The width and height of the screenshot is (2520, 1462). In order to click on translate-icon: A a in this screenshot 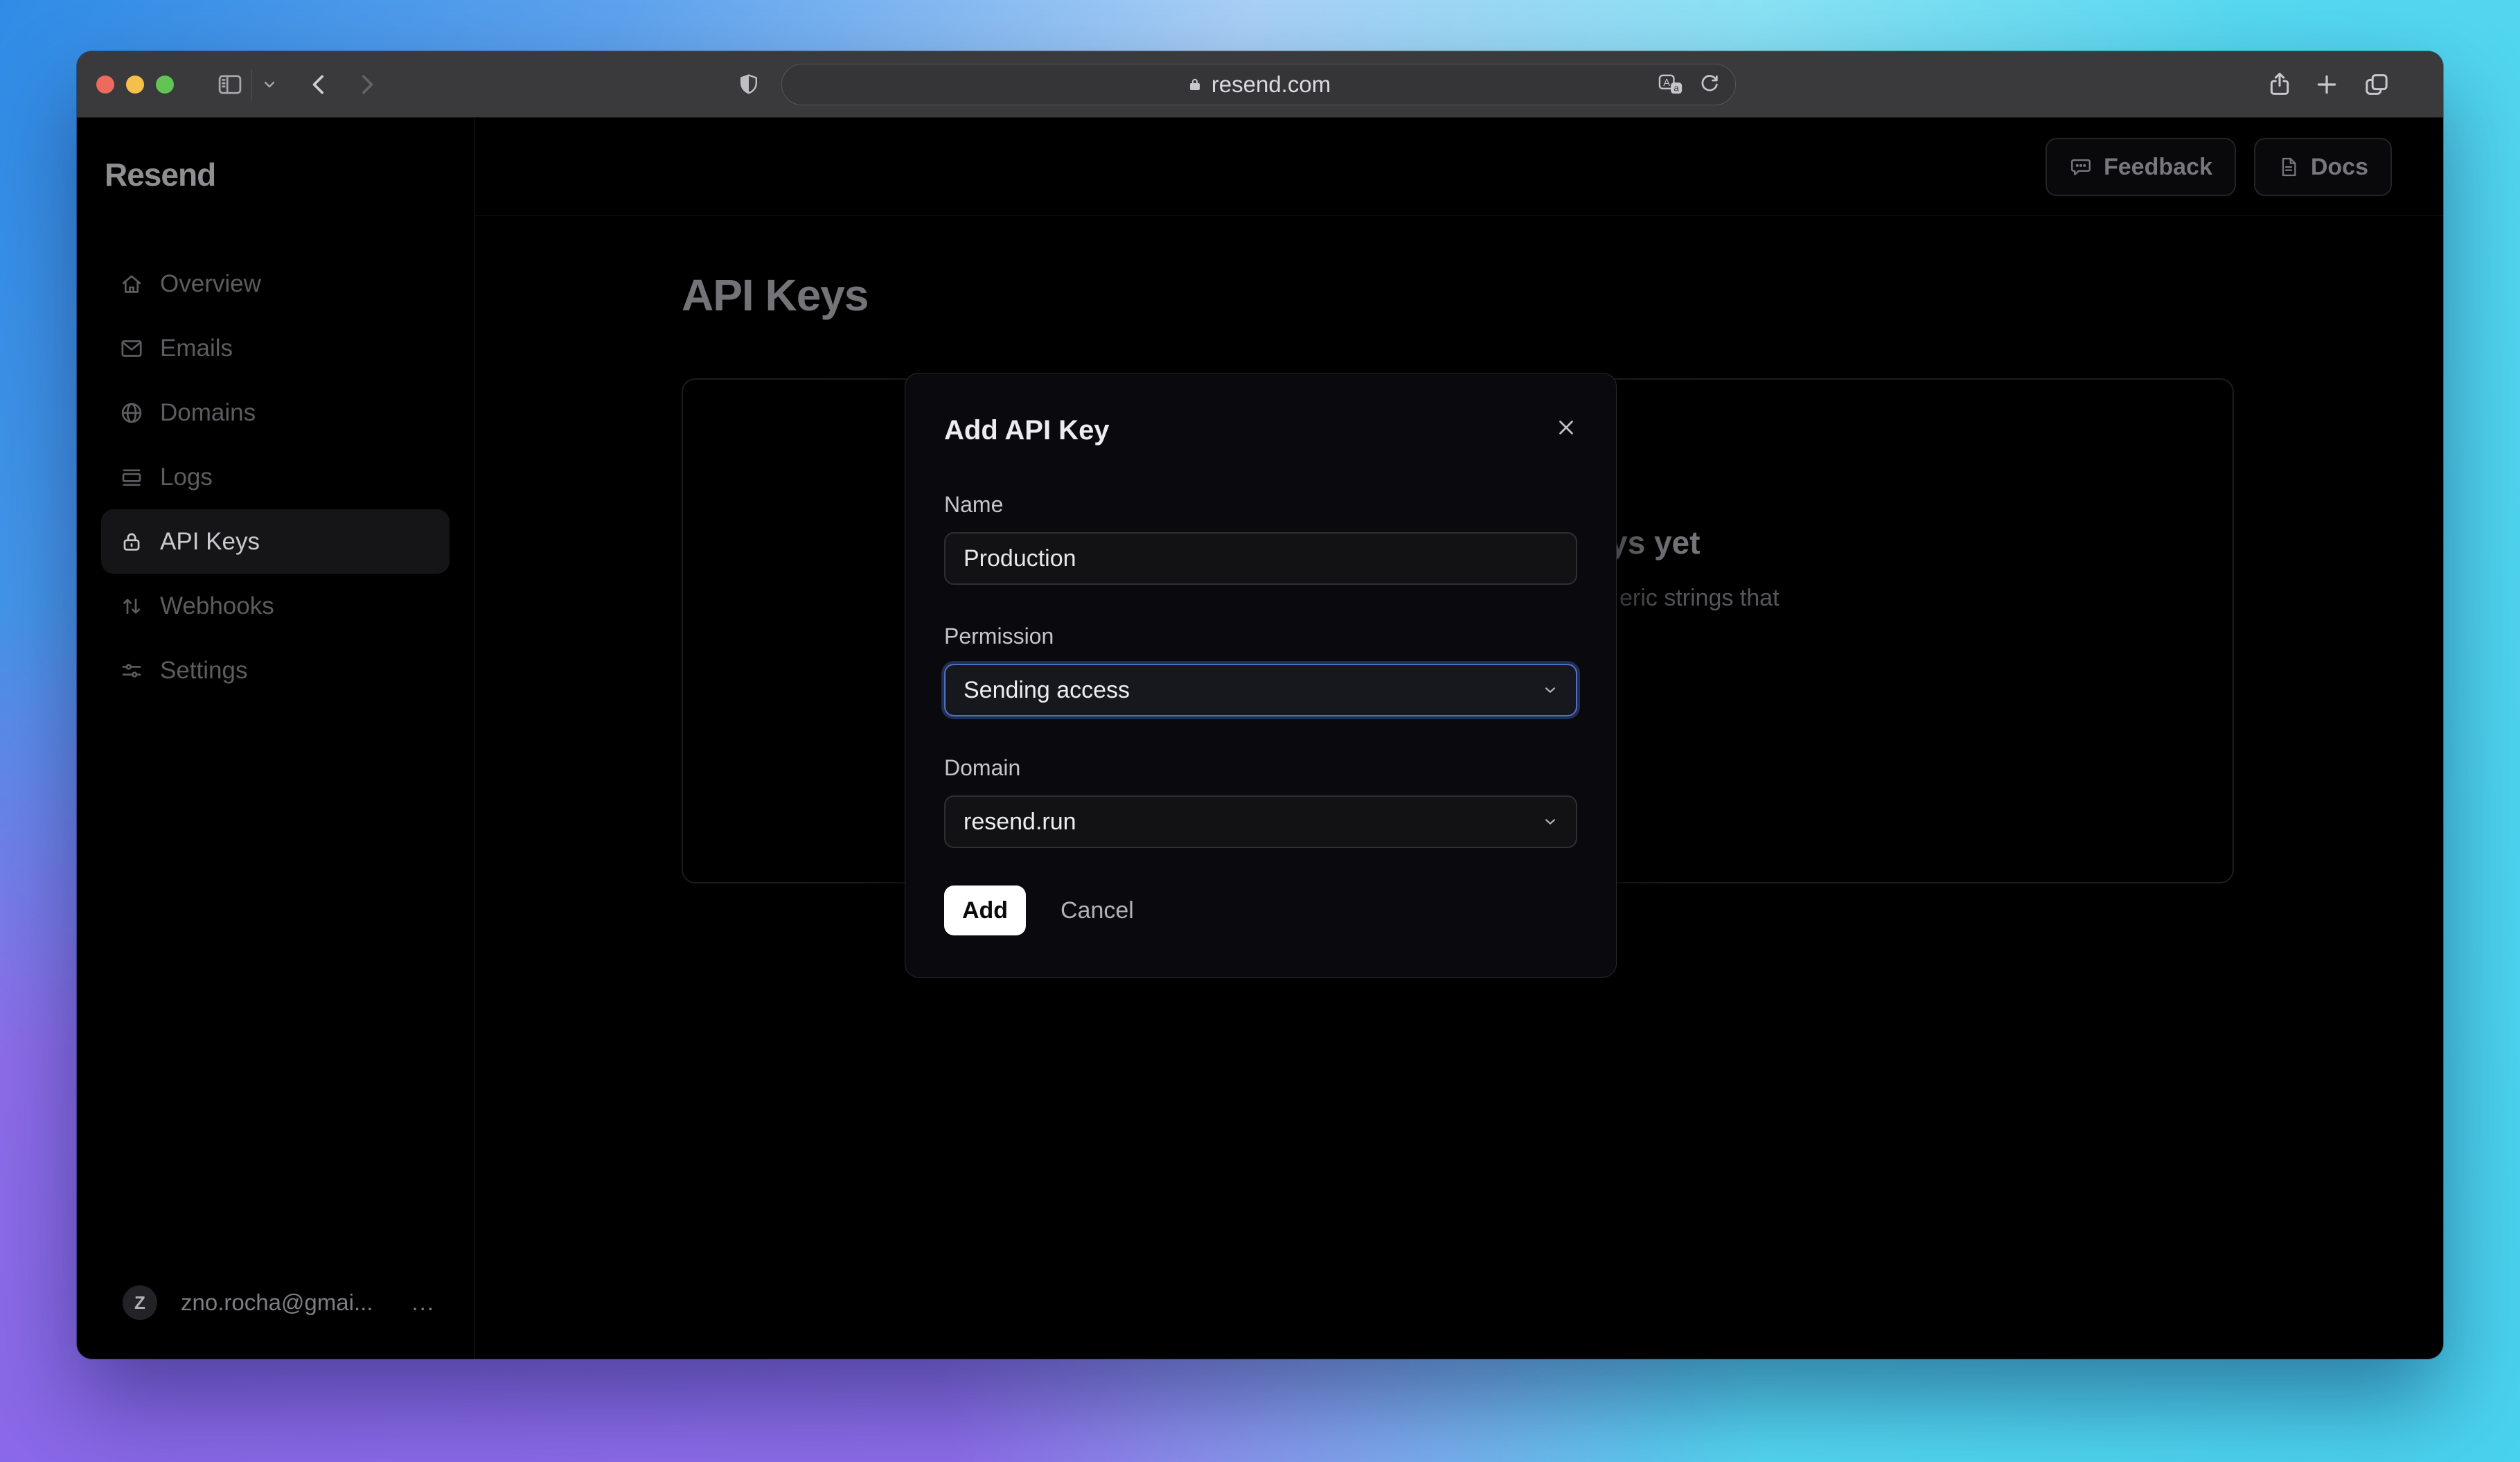, I will do `click(1671, 84)`.